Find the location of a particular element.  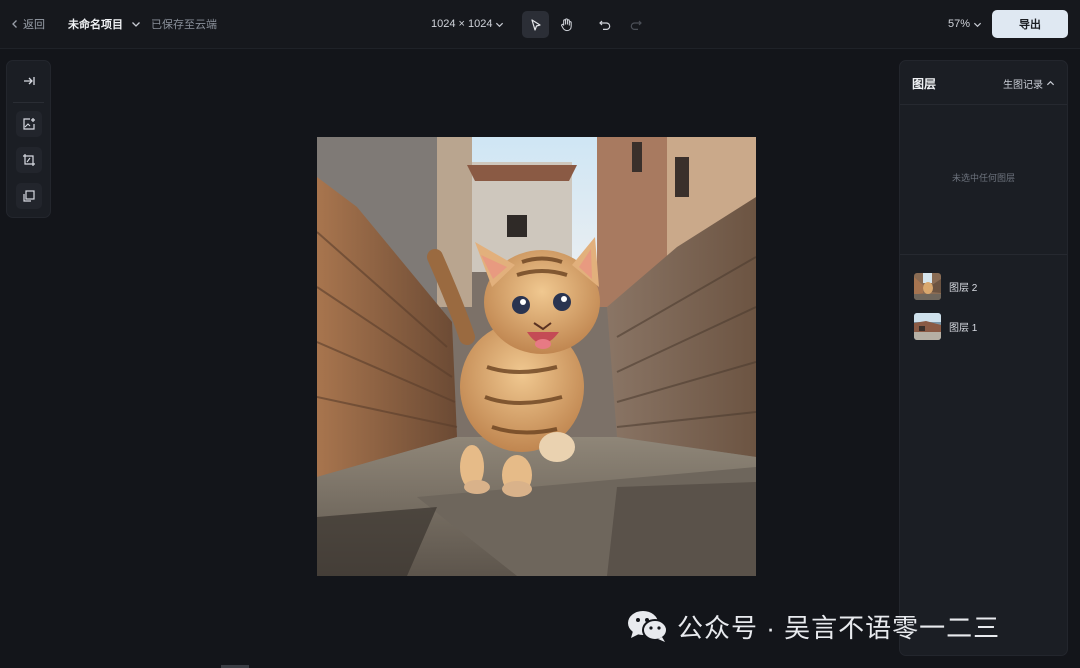

watermark: 公众号 · 吴言不语零一二三 is located at coordinates (813, 626).